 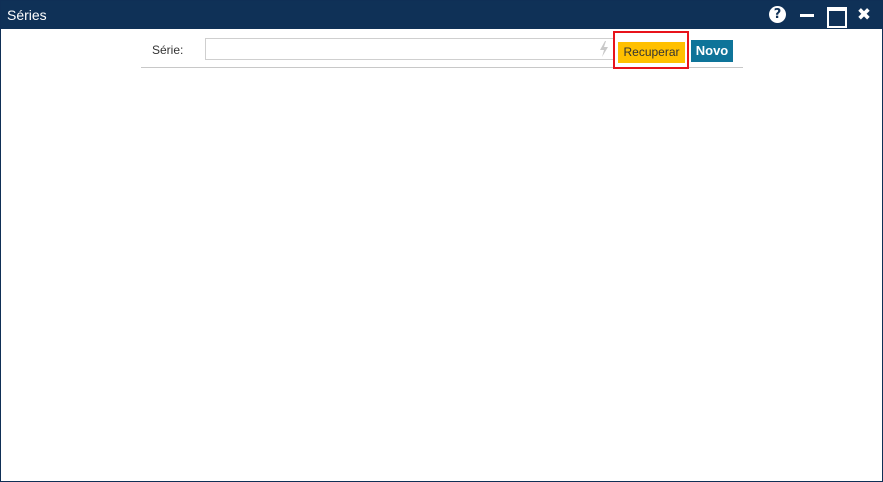 What do you see at coordinates (441, 15) in the screenshot?
I see `title-bar: Séries ? ✖` at bounding box center [441, 15].